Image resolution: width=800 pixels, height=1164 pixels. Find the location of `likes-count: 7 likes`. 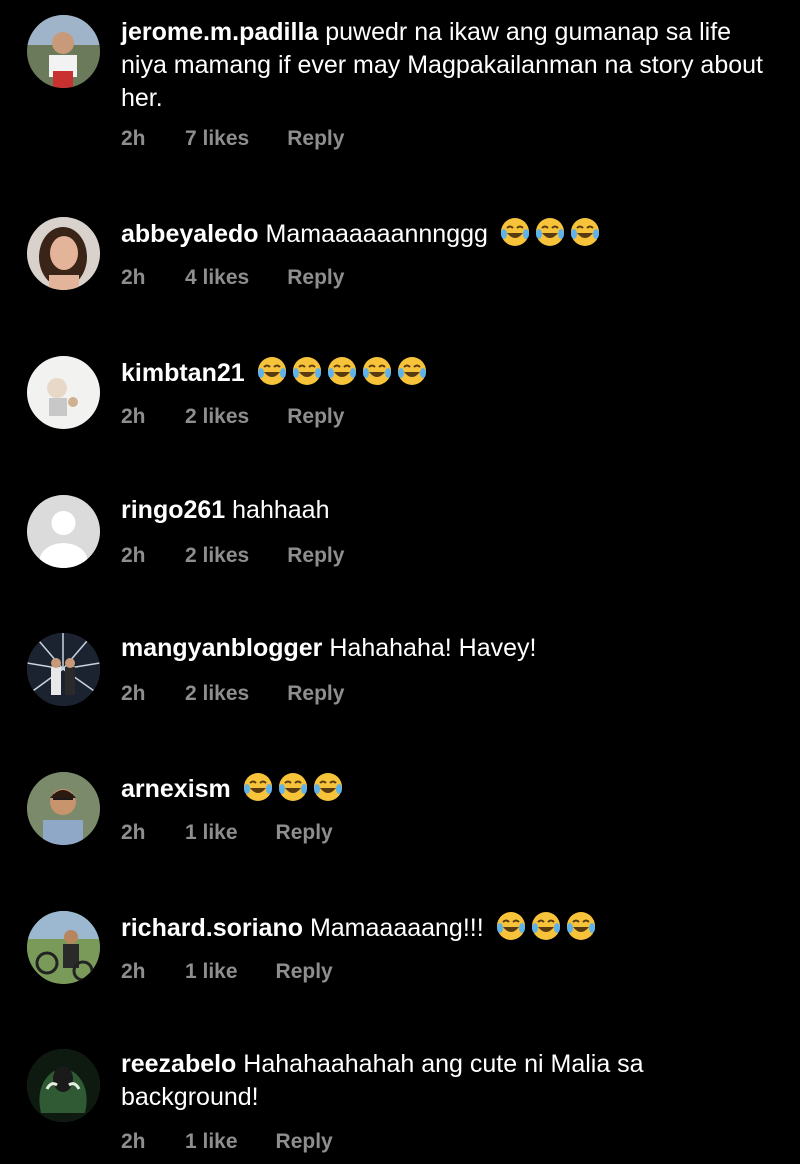

likes-count: 7 likes is located at coordinates (217, 139).